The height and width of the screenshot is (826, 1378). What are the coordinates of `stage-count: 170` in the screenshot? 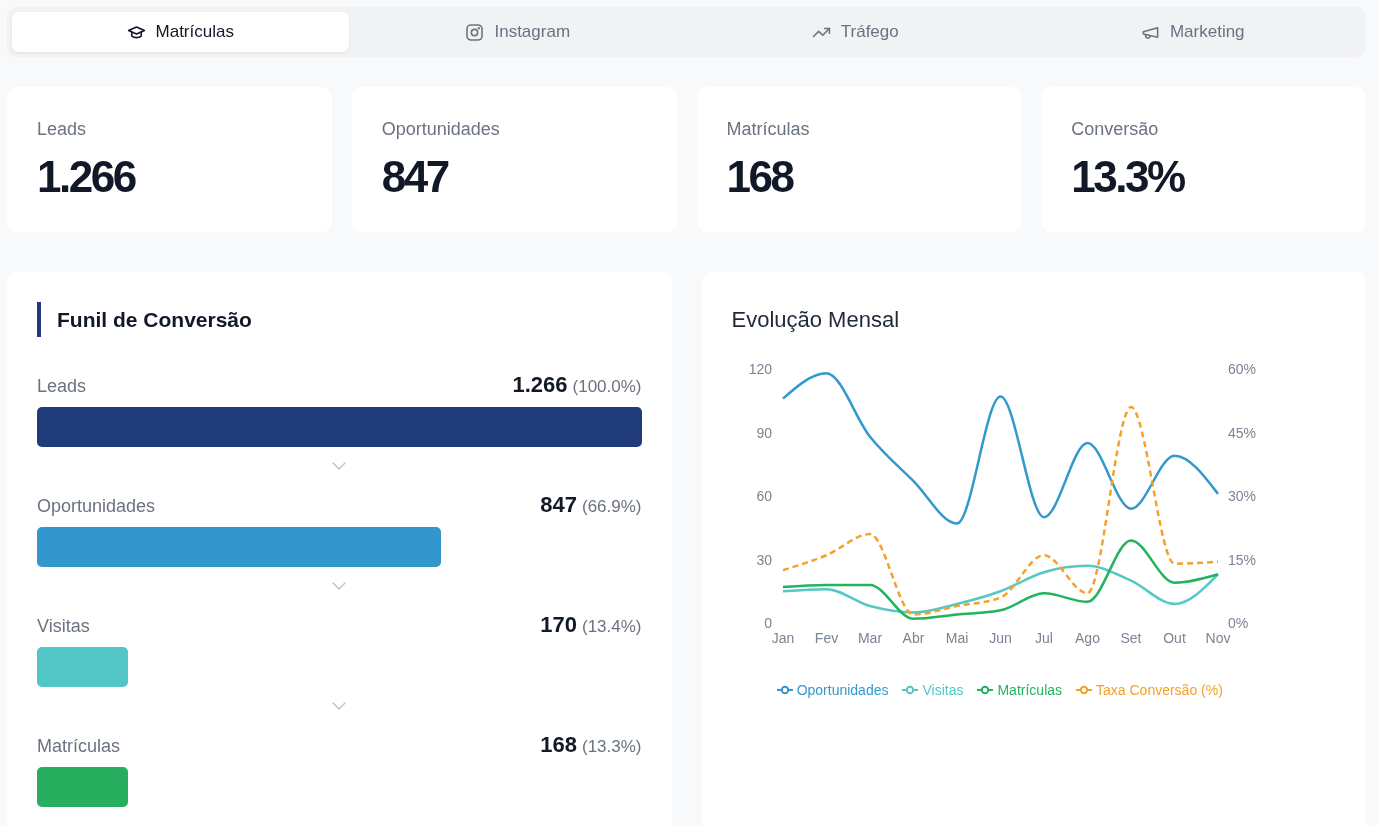 It's located at (558, 625).